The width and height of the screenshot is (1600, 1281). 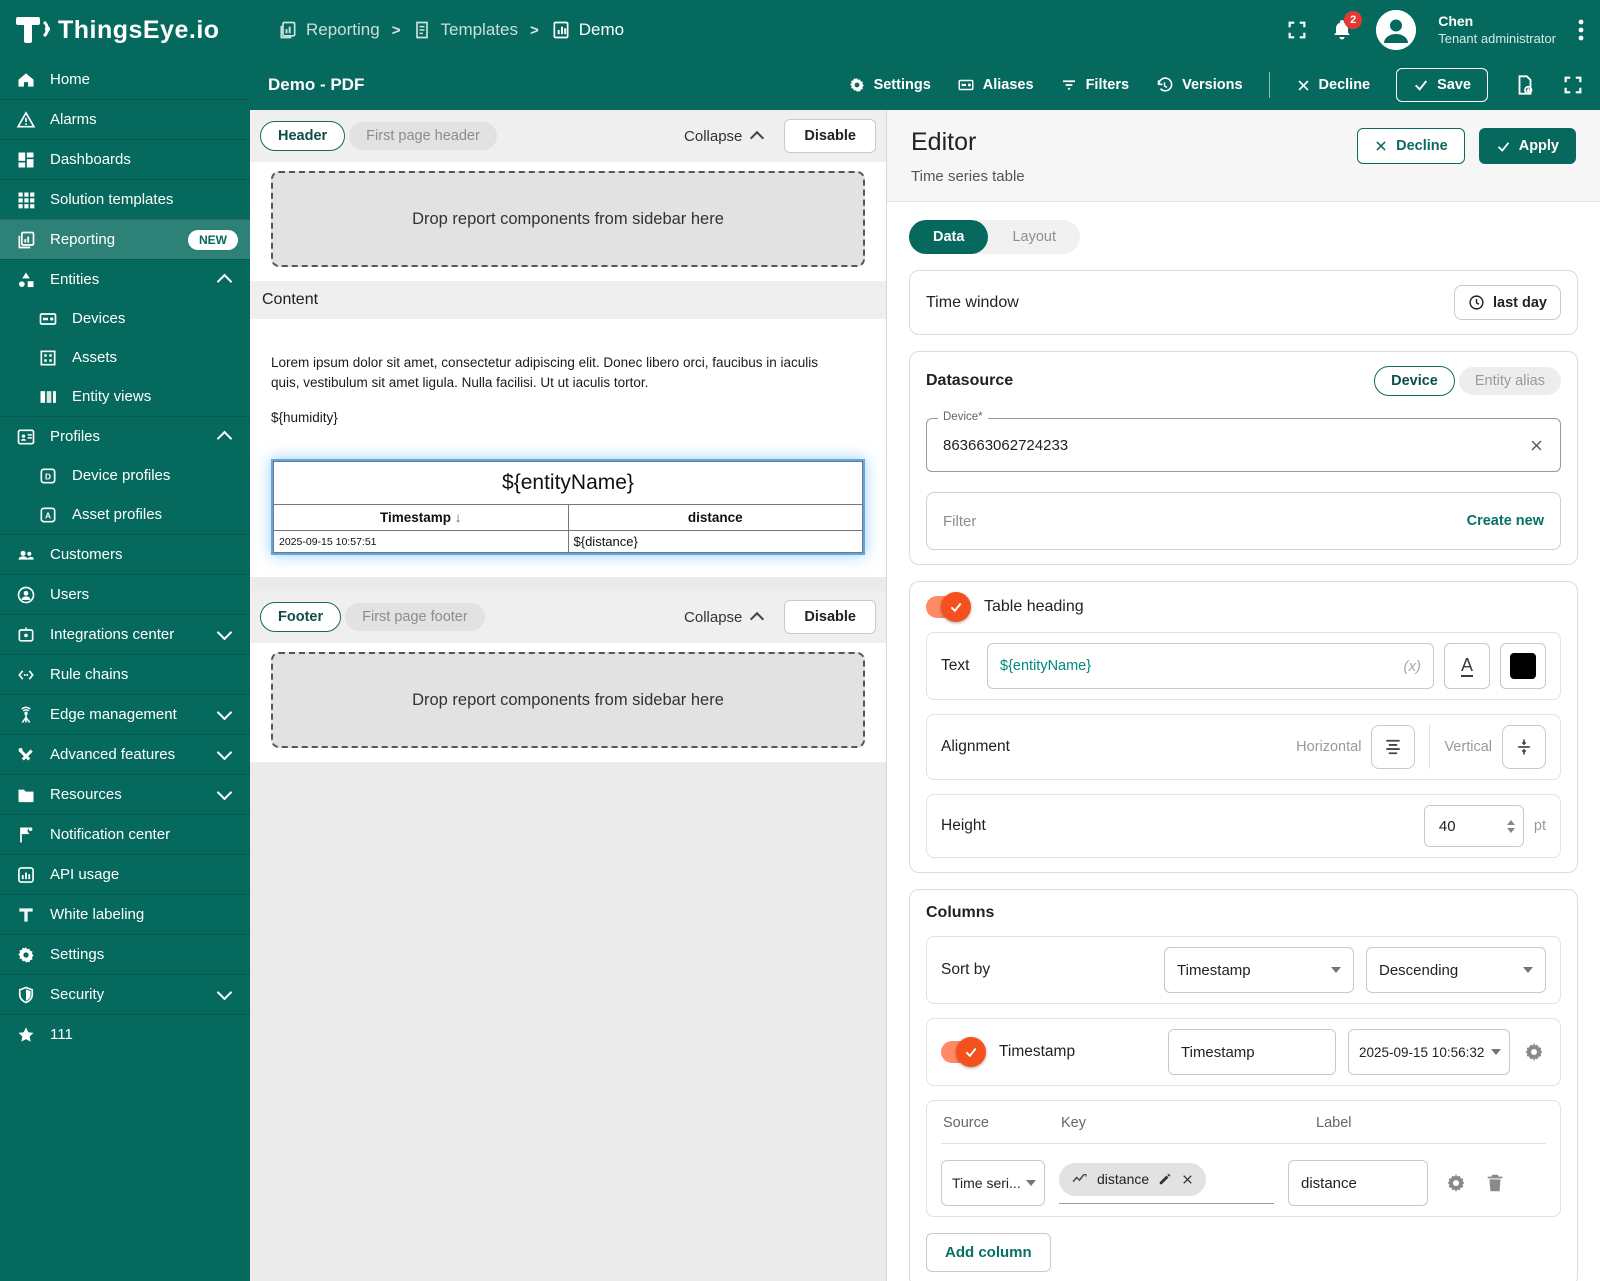 What do you see at coordinates (568, 700) in the screenshot?
I see `footer-dropzone: Drop report components from sidebar here` at bounding box center [568, 700].